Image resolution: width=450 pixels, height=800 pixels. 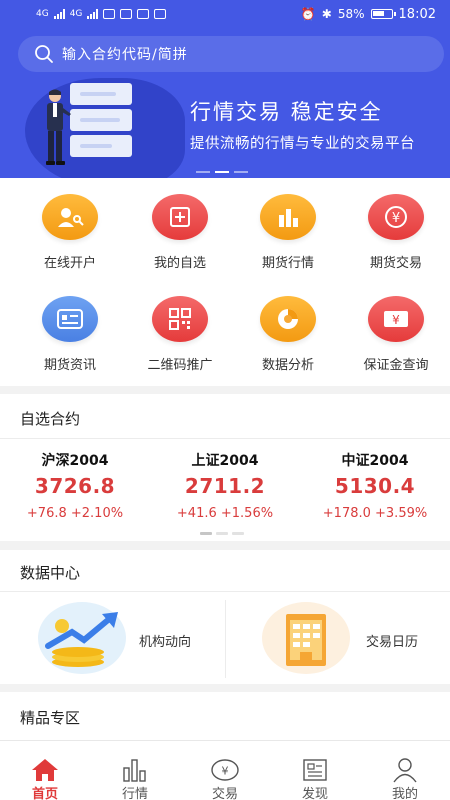 I want to click on status-bar: 4G 4G ⏰ ✱ 58% 18:02, so click(x=225, y=14).